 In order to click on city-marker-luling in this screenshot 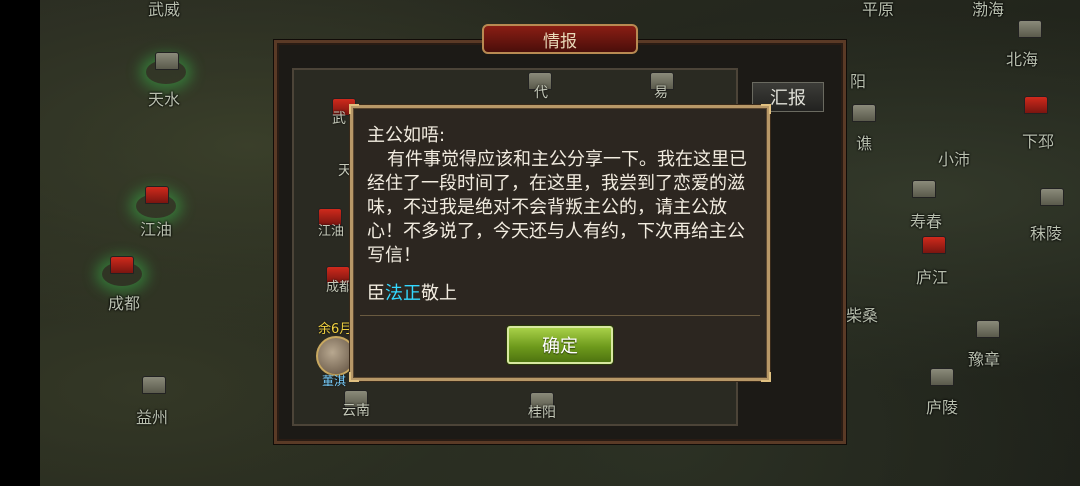, I will do `click(942, 377)`.